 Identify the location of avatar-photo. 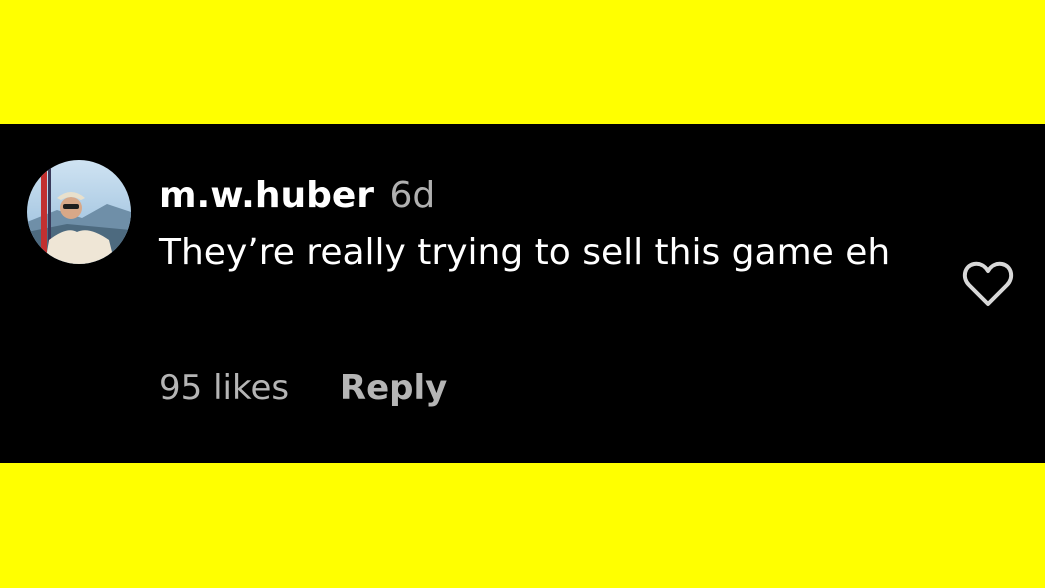
(79, 212).